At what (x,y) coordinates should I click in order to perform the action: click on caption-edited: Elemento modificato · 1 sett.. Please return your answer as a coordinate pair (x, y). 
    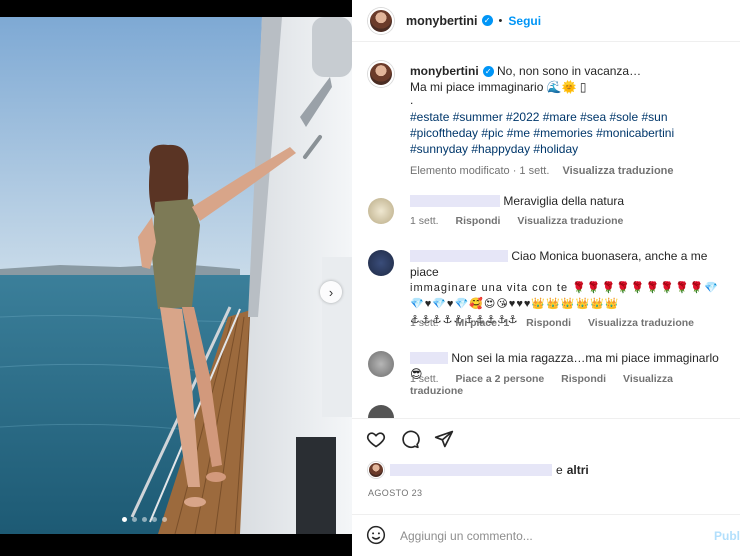
    Looking at the image, I should click on (480, 171).